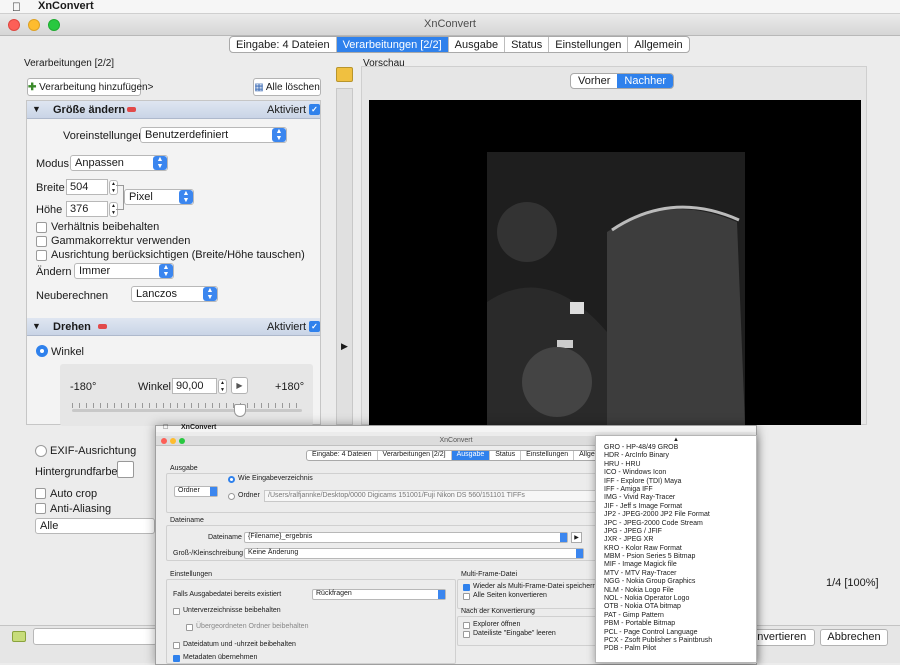  What do you see at coordinates (54, 272) in the screenshot?
I see `change-label: Ändern` at bounding box center [54, 272].